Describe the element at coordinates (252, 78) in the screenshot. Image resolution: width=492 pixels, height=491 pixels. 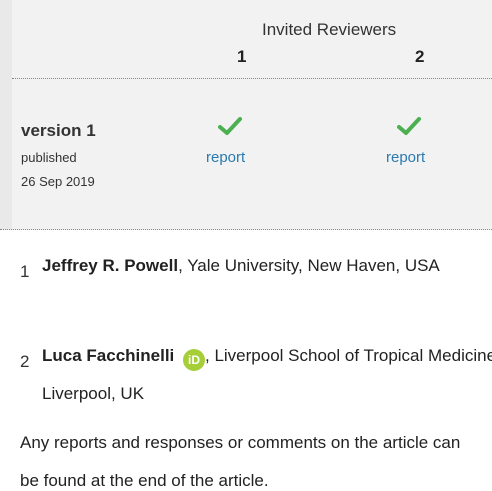
I see `header-divider` at that location.